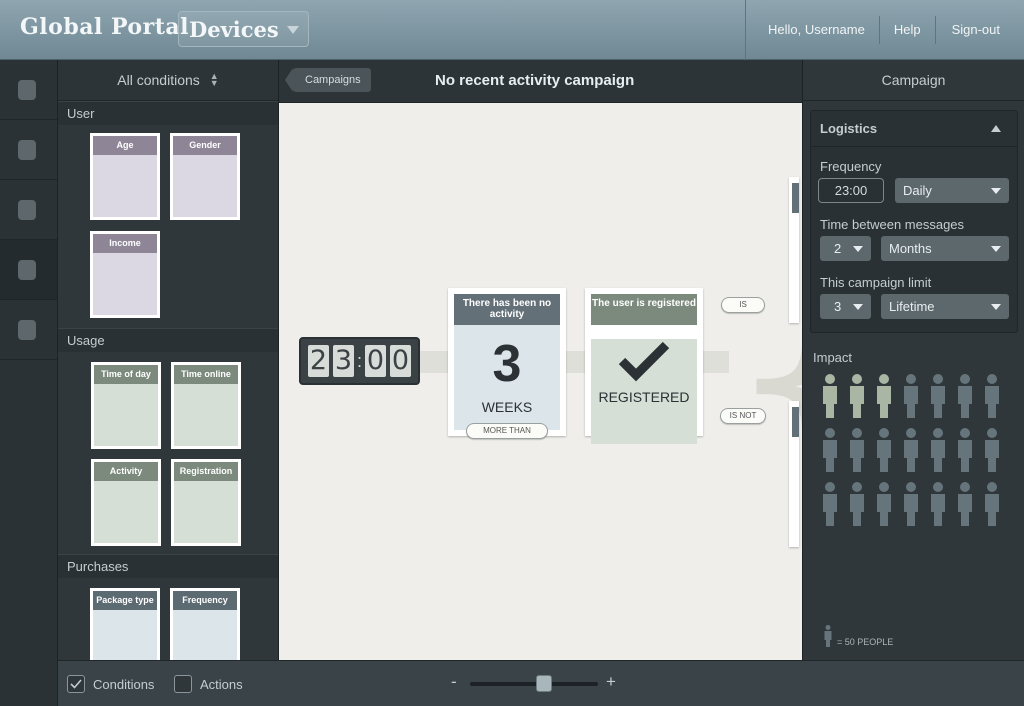 Image resolution: width=1024 pixels, height=706 pixels. I want to click on frequency-label: Frequency, so click(851, 166).